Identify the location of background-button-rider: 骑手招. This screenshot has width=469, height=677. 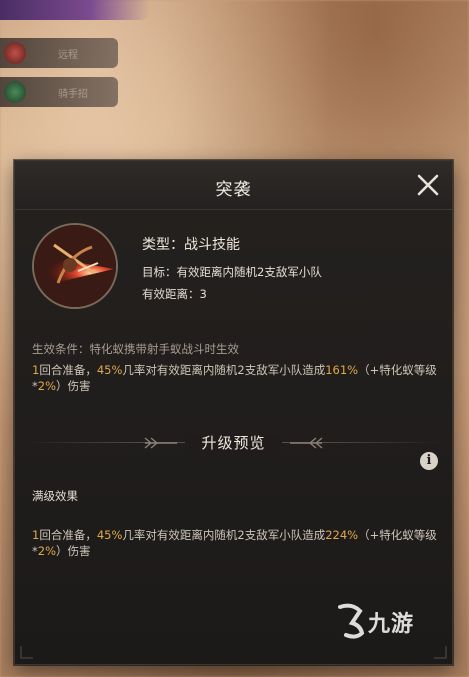
(59, 92).